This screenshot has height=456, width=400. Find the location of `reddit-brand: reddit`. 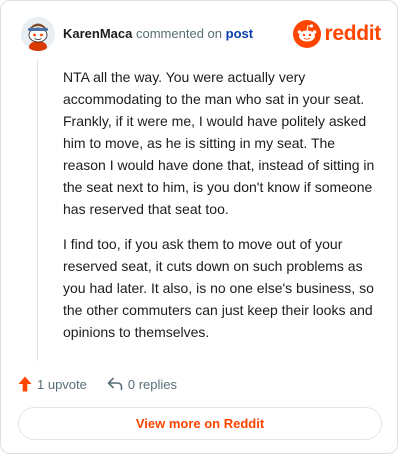

reddit-brand: reddit is located at coordinates (337, 34).